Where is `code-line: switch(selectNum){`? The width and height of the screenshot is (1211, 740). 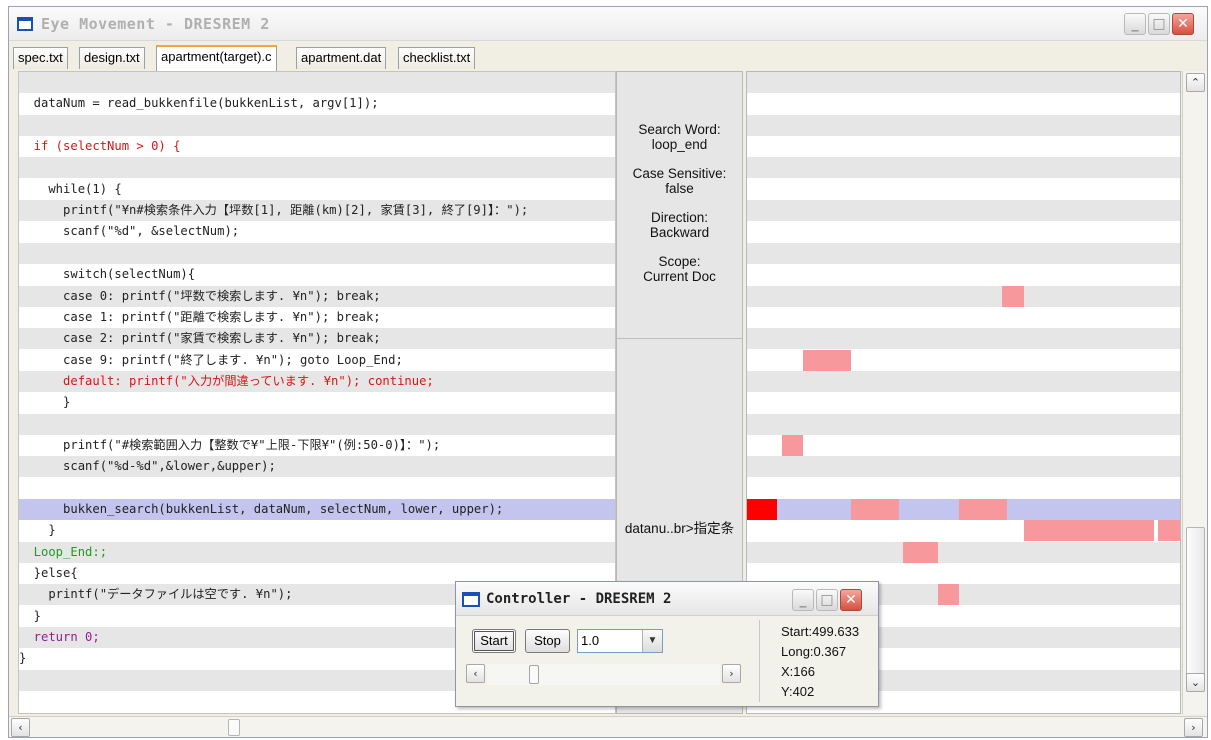
code-line: switch(selectNum){ is located at coordinates (107, 274).